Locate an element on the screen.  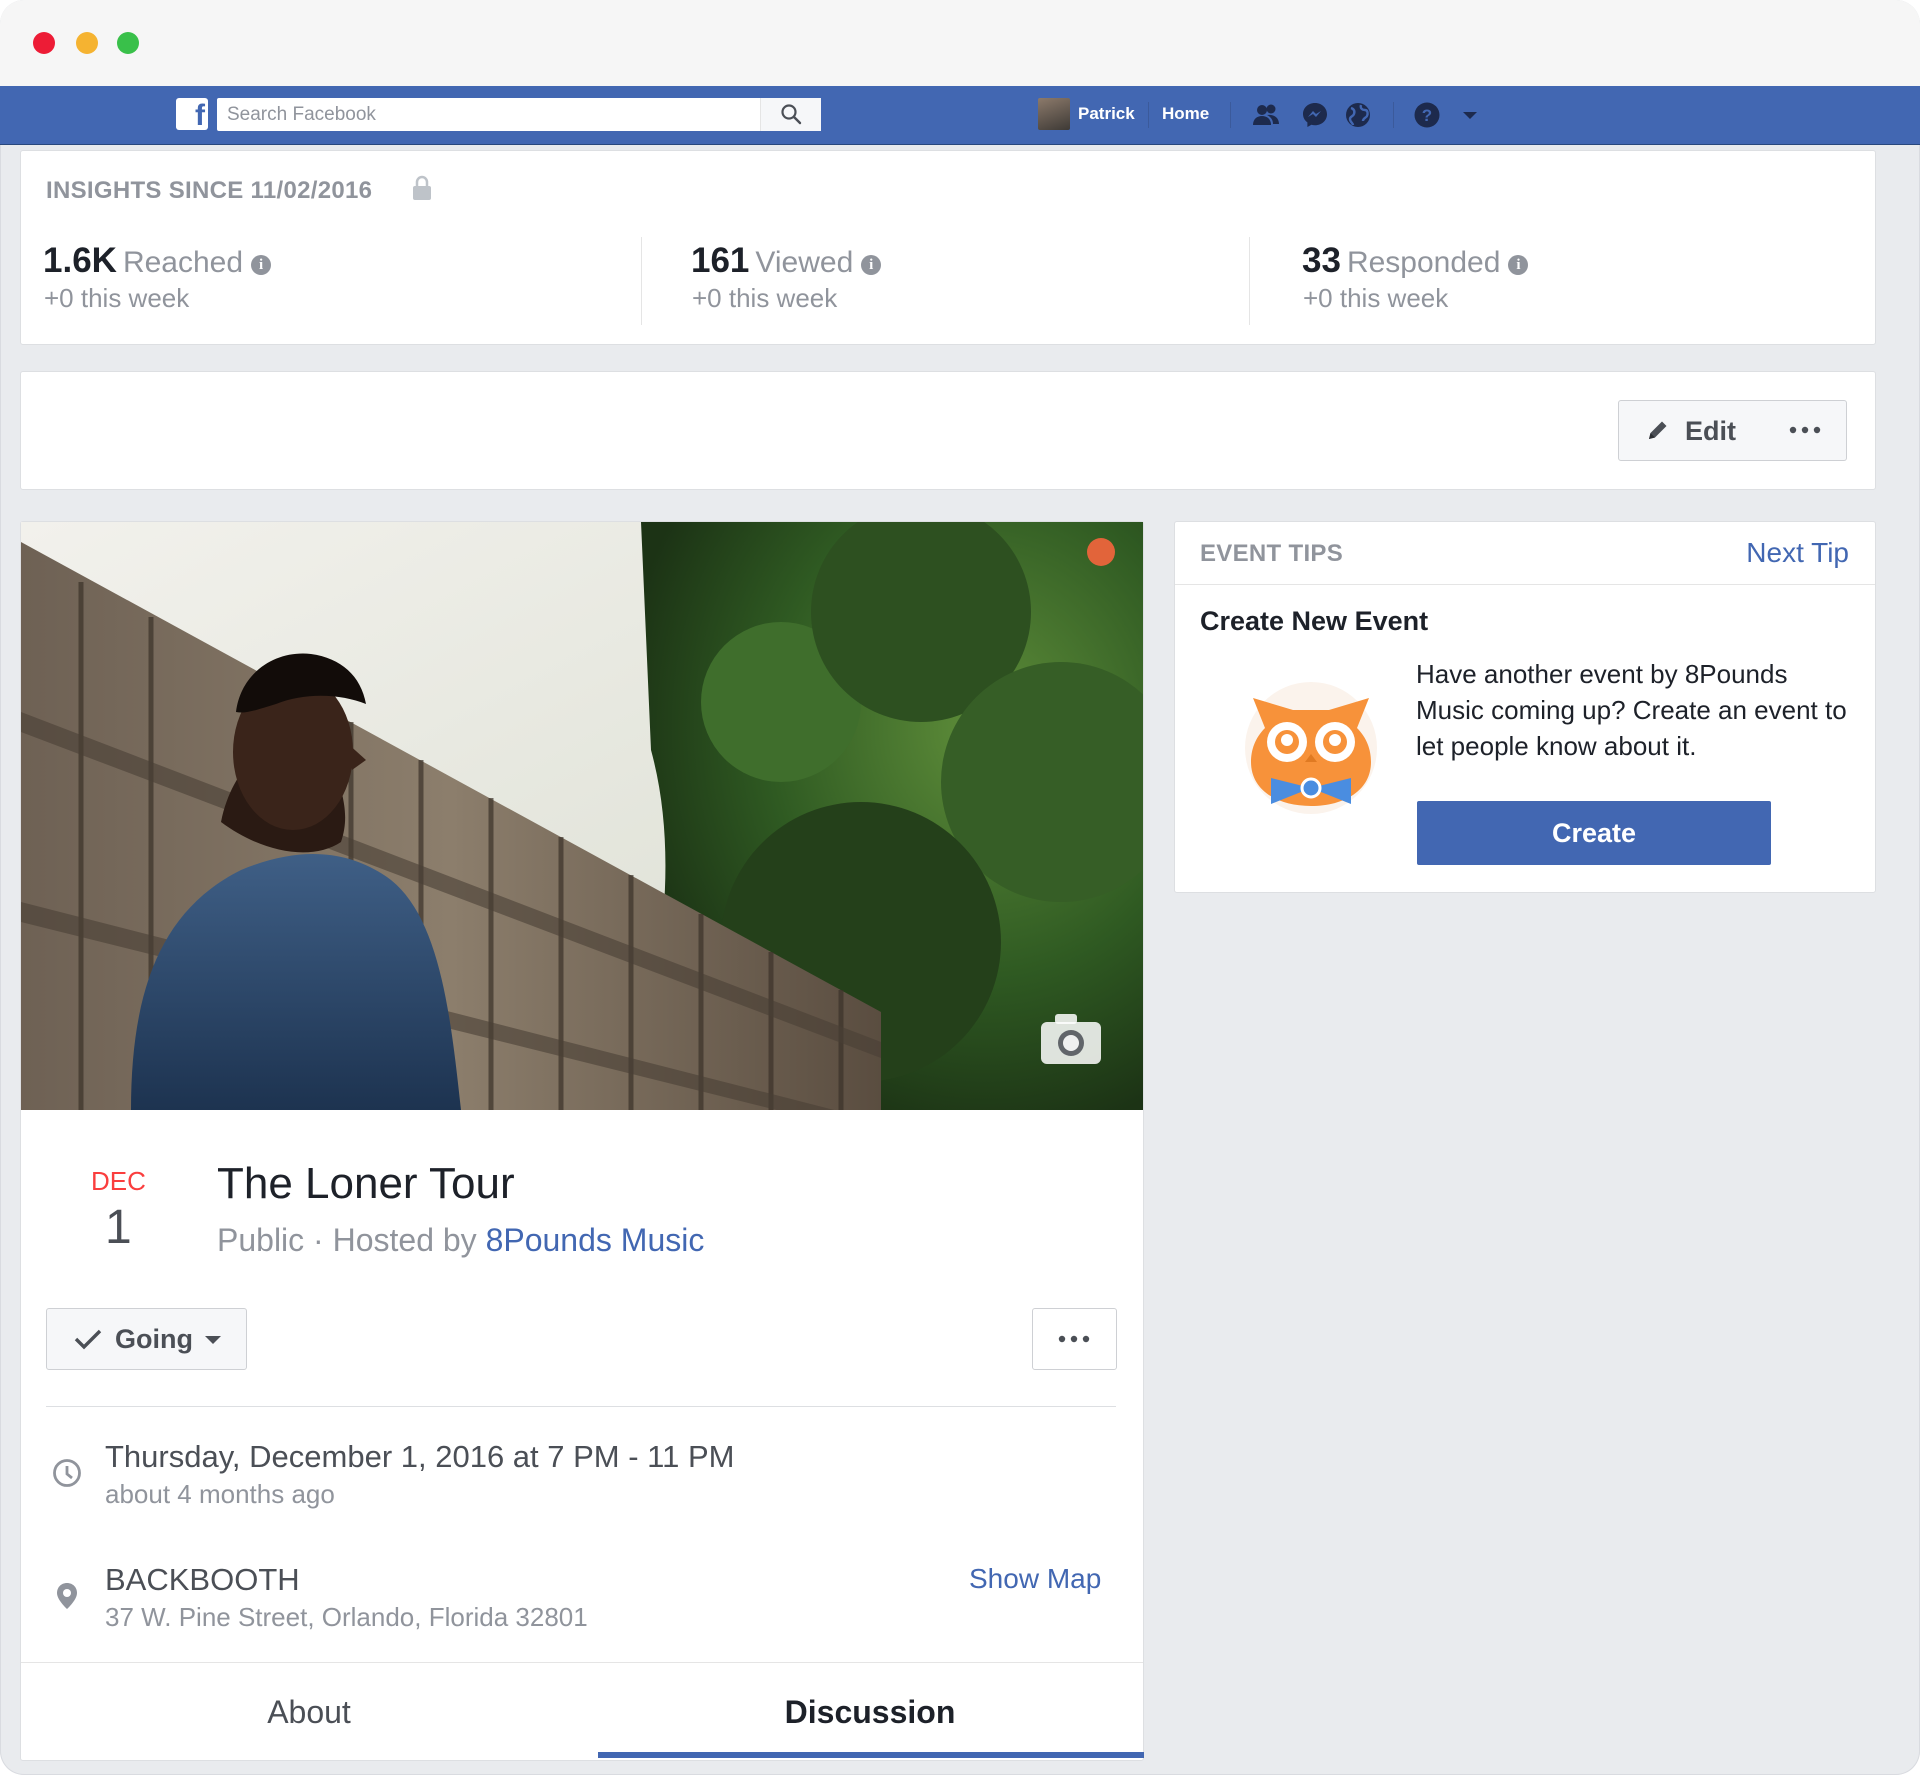
facebook-logo-icon: f is located at coordinates (192, 115).